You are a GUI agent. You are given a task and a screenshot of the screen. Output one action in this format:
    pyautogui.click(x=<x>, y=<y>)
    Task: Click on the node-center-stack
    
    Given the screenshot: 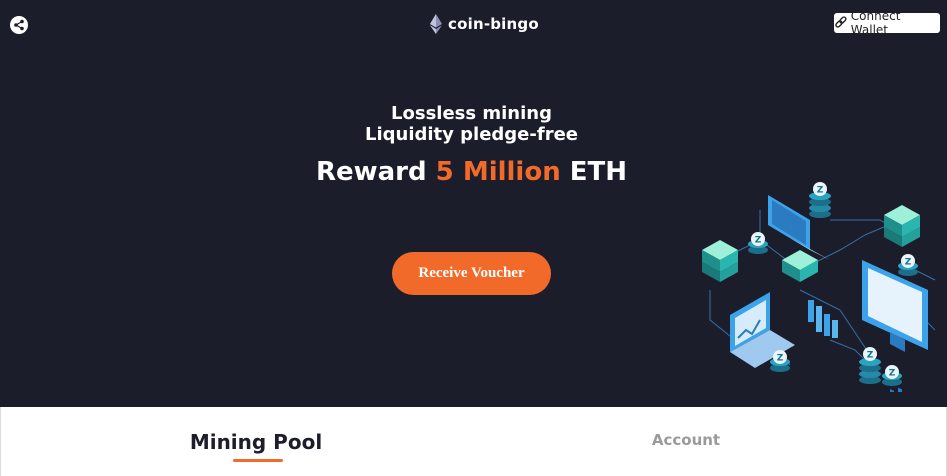 What is the action you would take?
    pyautogui.click(x=800, y=266)
    